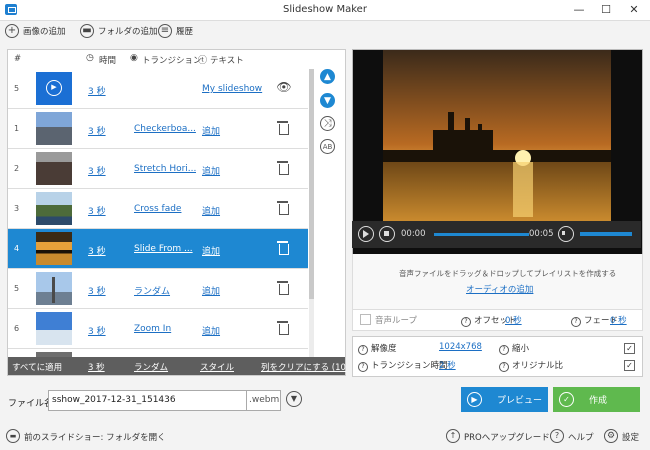  What do you see at coordinates (630, 437) in the screenshot?
I see `settings-link: 設定` at bounding box center [630, 437].